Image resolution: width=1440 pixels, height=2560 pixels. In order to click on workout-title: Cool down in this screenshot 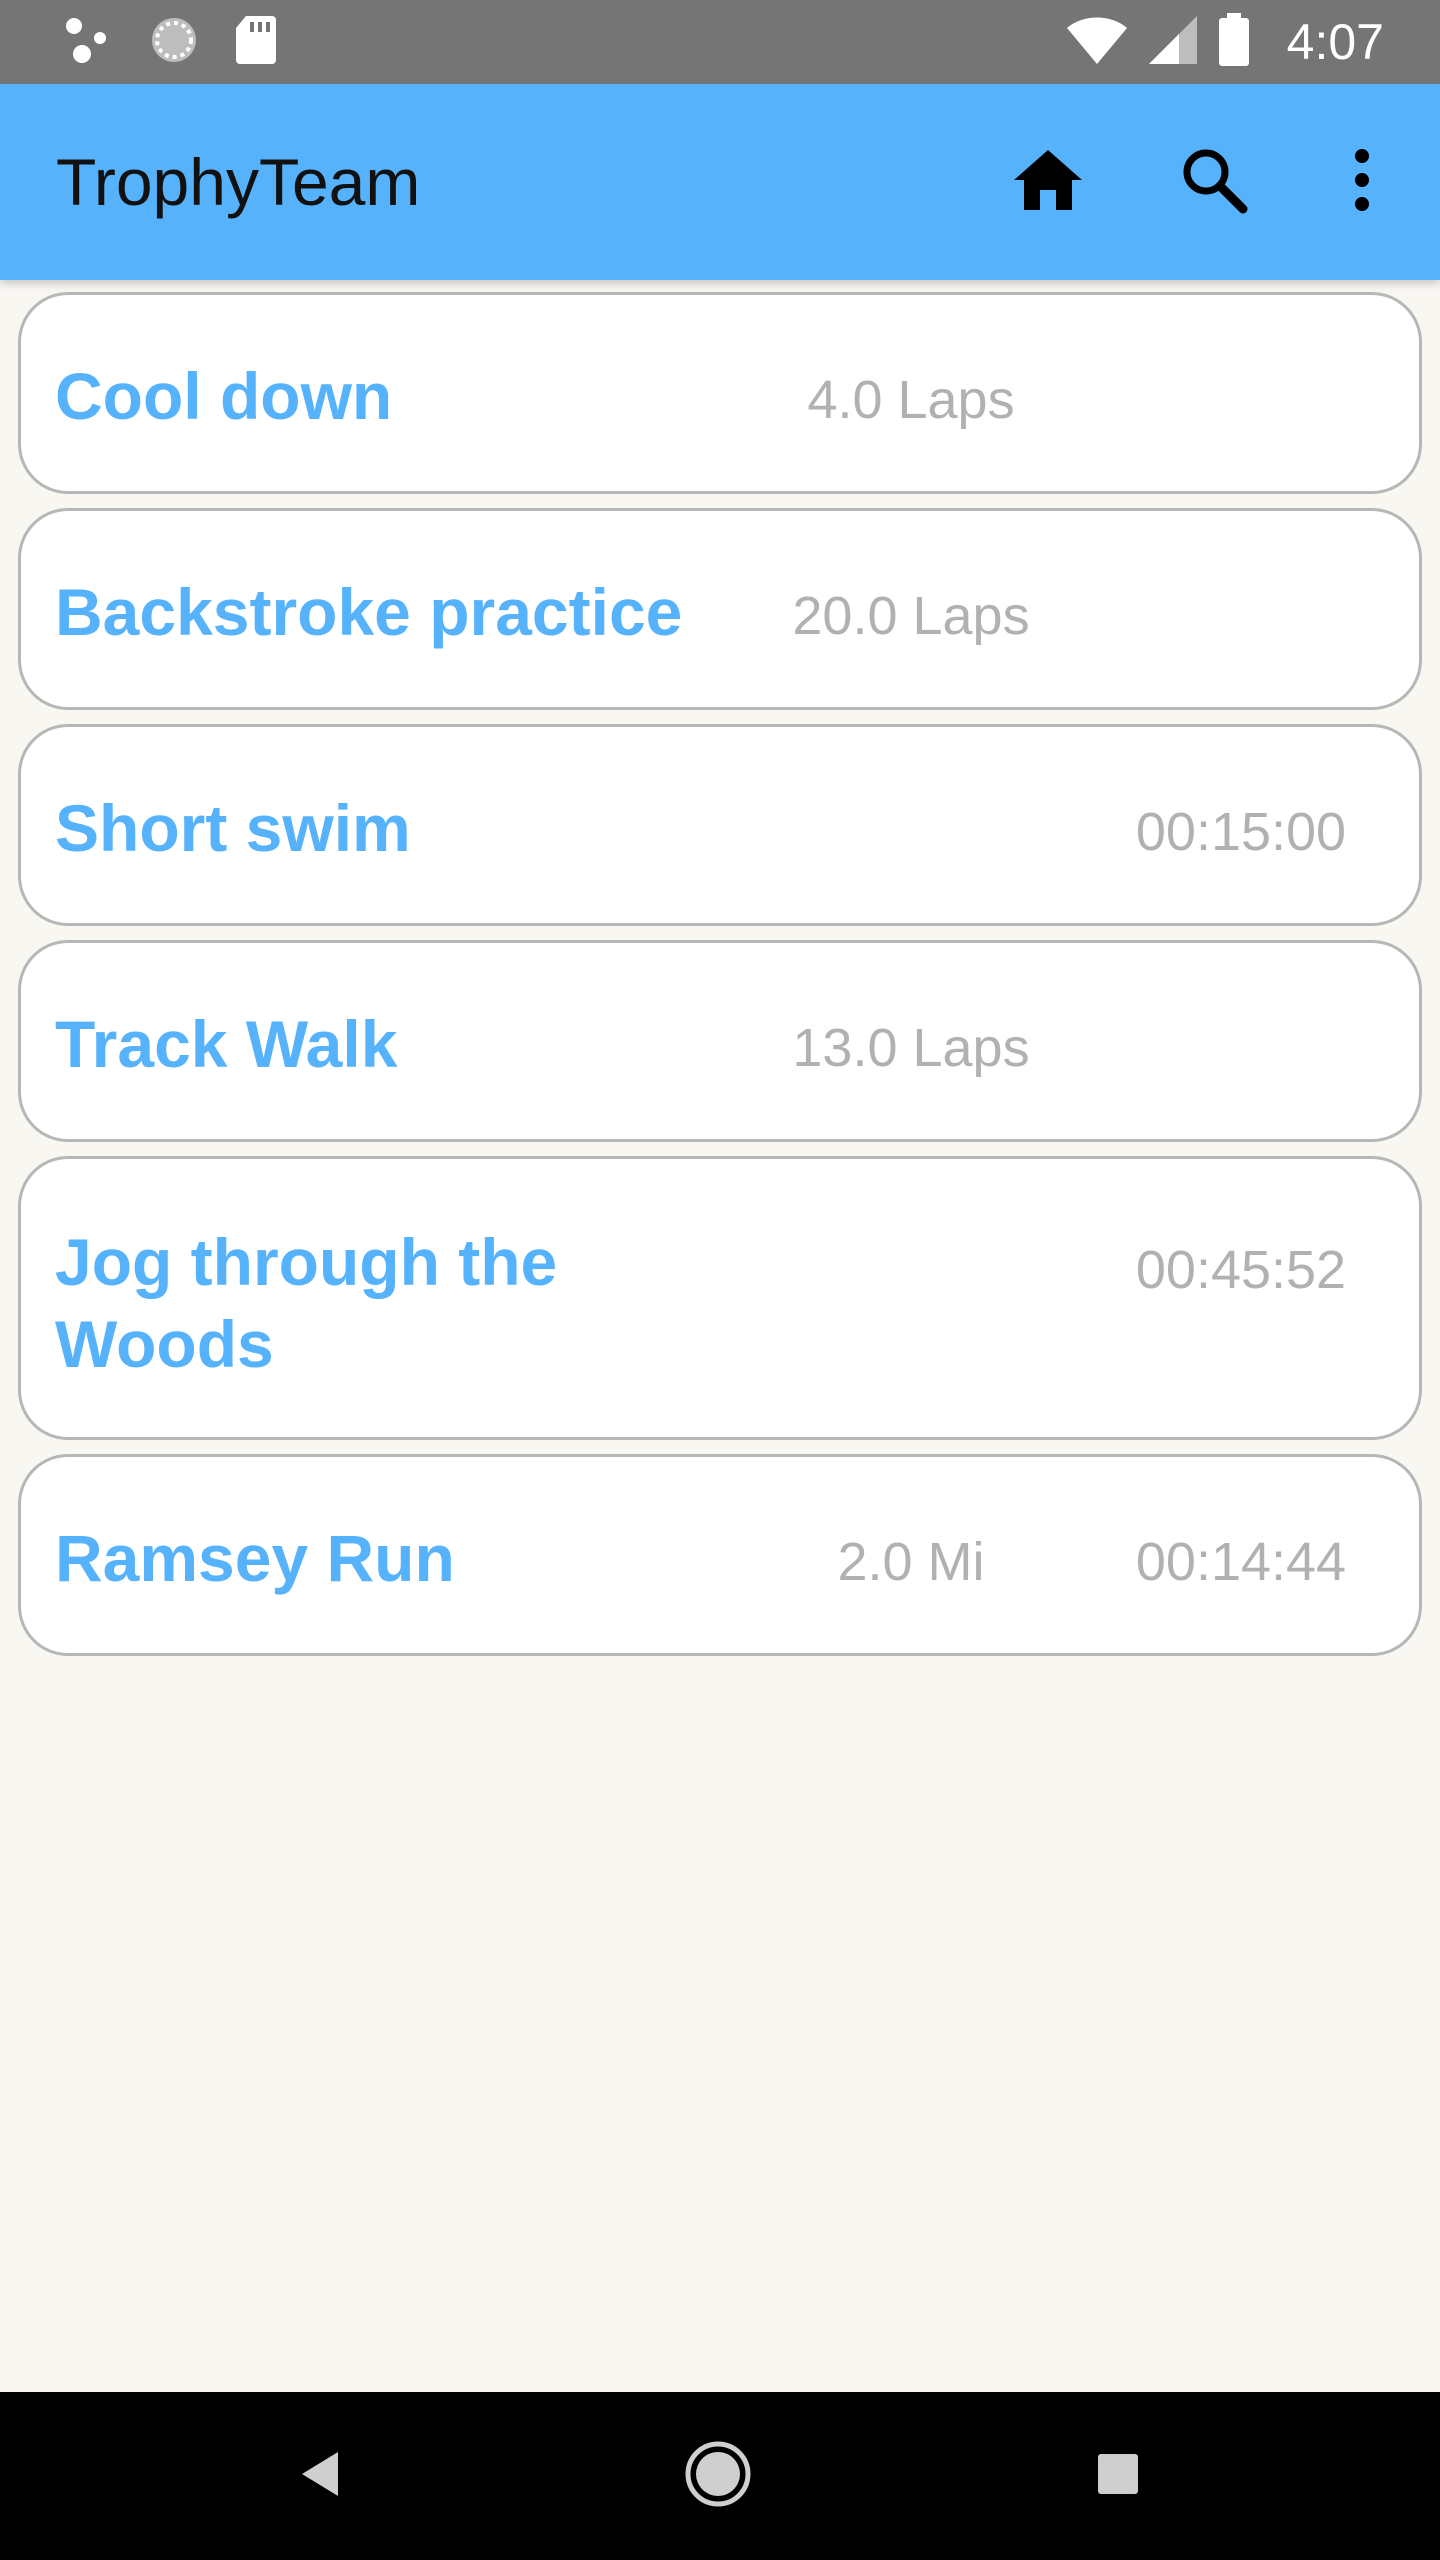, I will do `click(224, 396)`.